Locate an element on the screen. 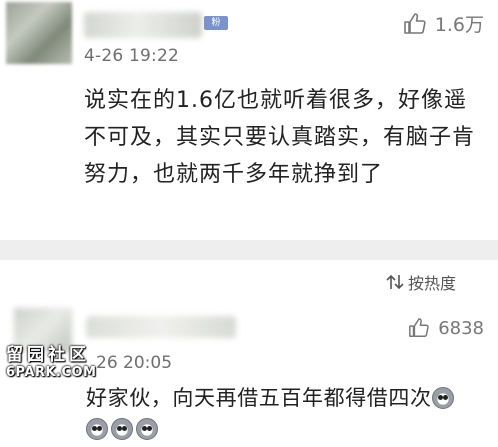  emoji-row is located at coordinates (122, 429).